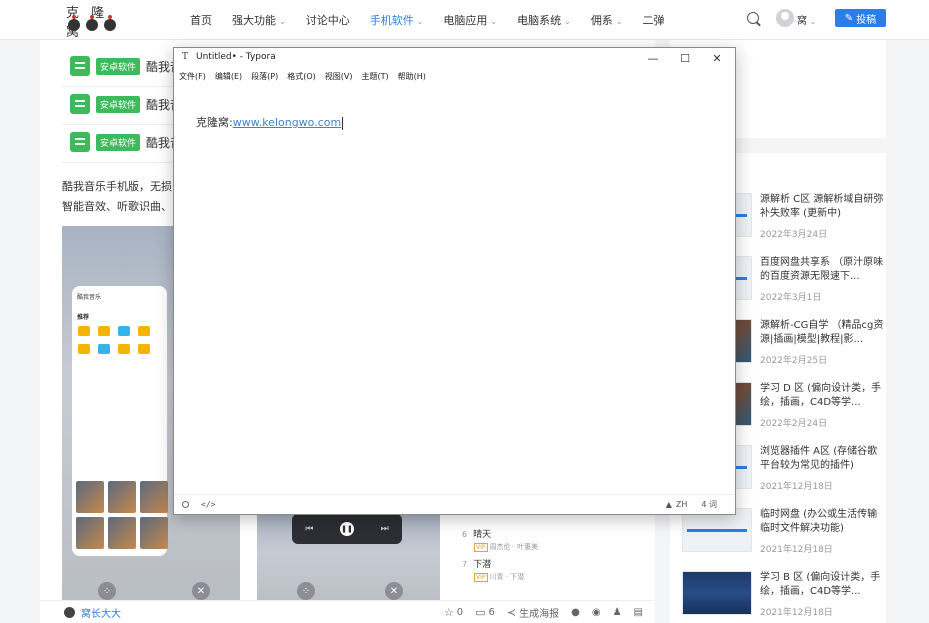 The width and height of the screenshot is (929, 623). Describe the element at coordinates (287, 122) in the screenshot. I see `editor-link: www.kelongwo.com` at that location.